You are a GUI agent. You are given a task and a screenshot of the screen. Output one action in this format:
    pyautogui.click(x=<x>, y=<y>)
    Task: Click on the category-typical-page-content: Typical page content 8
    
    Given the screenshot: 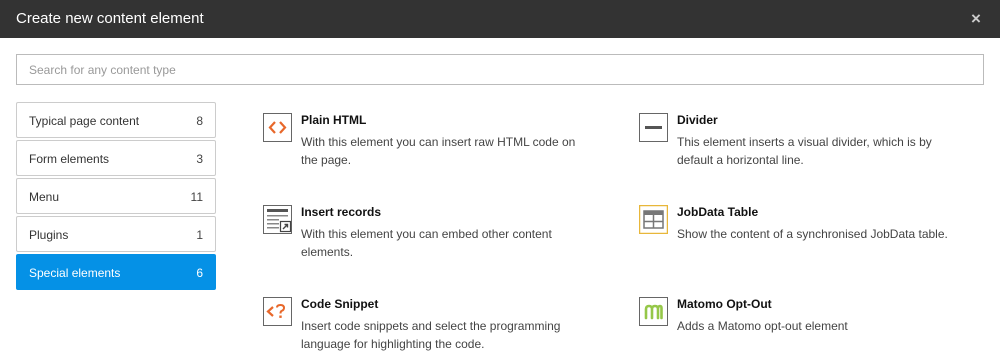 What is the action you would take?
    pyautogui.click(x=116, y=120)
    